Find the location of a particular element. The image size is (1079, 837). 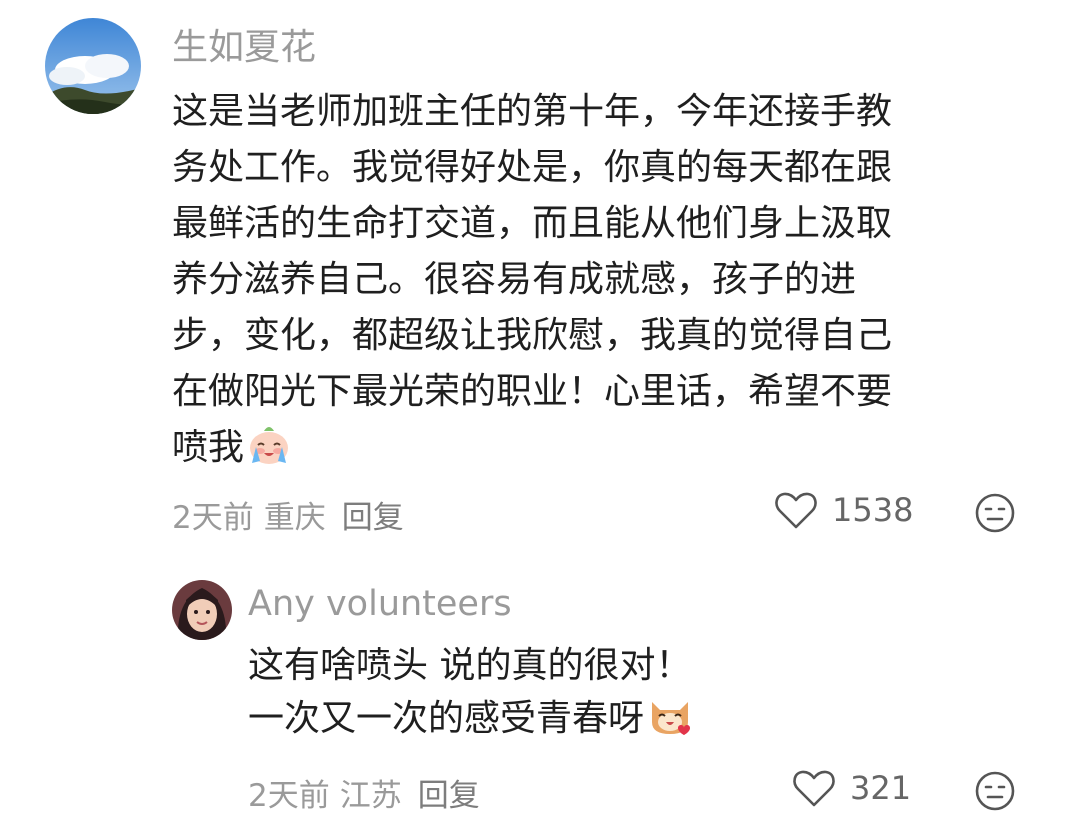

comment-line: 这是当老师加班主任的第十年，今年还接手教 is located at coordinates (532, 111).